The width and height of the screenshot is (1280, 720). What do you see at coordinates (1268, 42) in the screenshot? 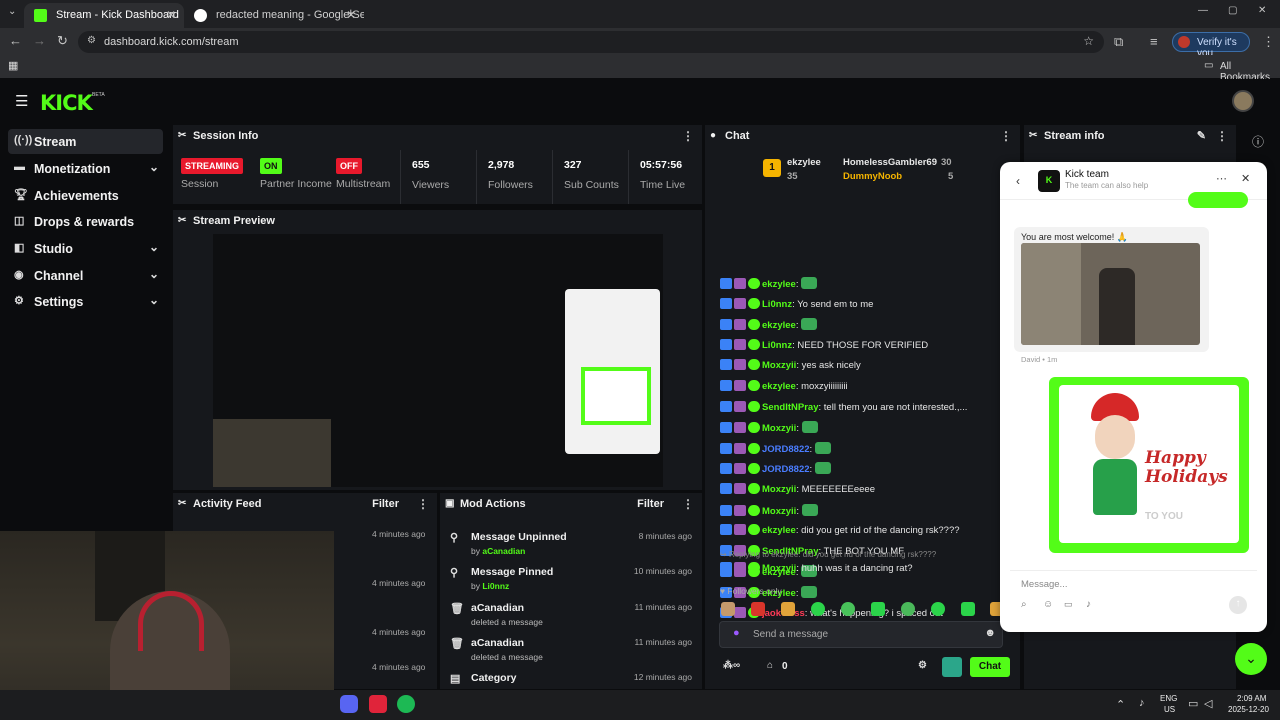
I see `browser-menu-icon: ⋮` at bounding box center [1268, 42].